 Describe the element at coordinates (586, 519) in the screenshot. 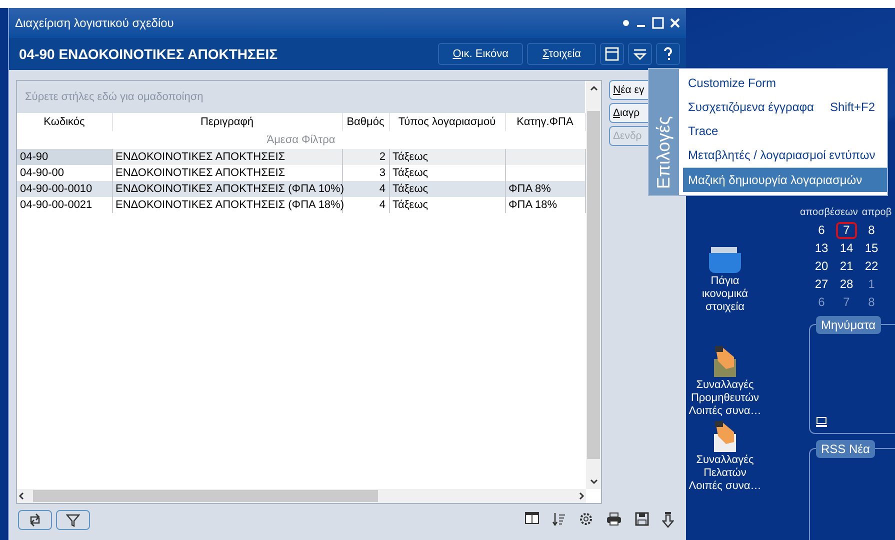

I see `settings-icon` at that location.